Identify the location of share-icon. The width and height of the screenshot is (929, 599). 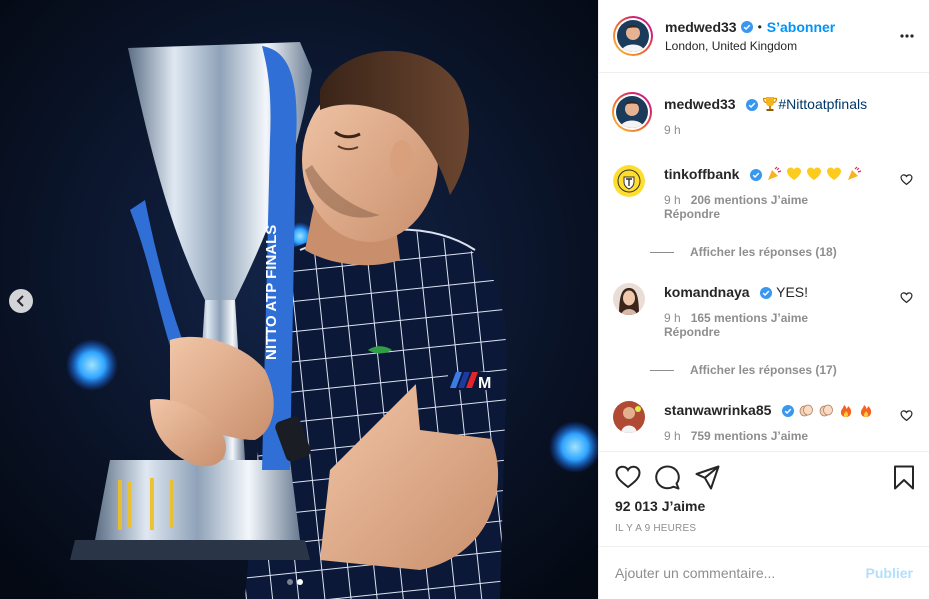
(707, 477).